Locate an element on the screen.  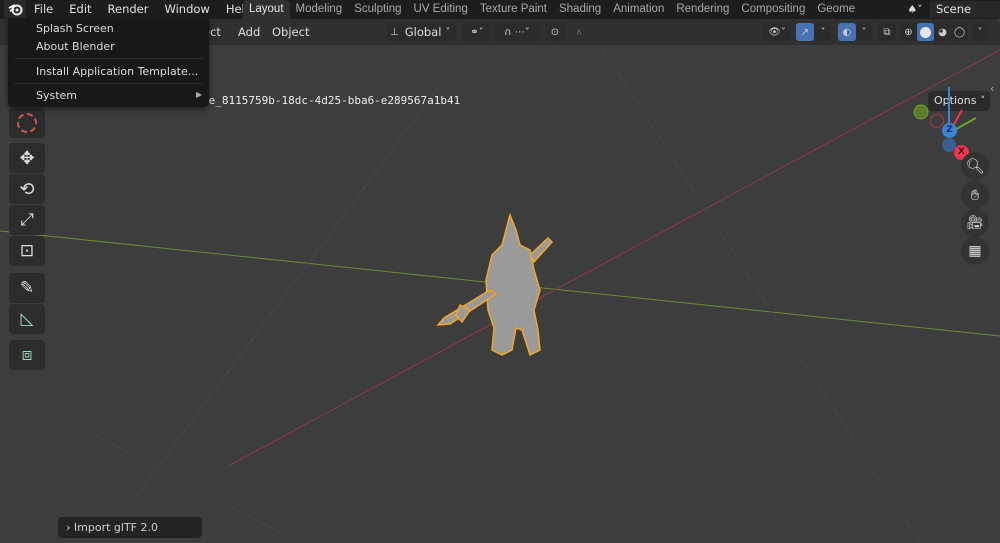
menu-item-system: System is located at coordinates (56, 95).